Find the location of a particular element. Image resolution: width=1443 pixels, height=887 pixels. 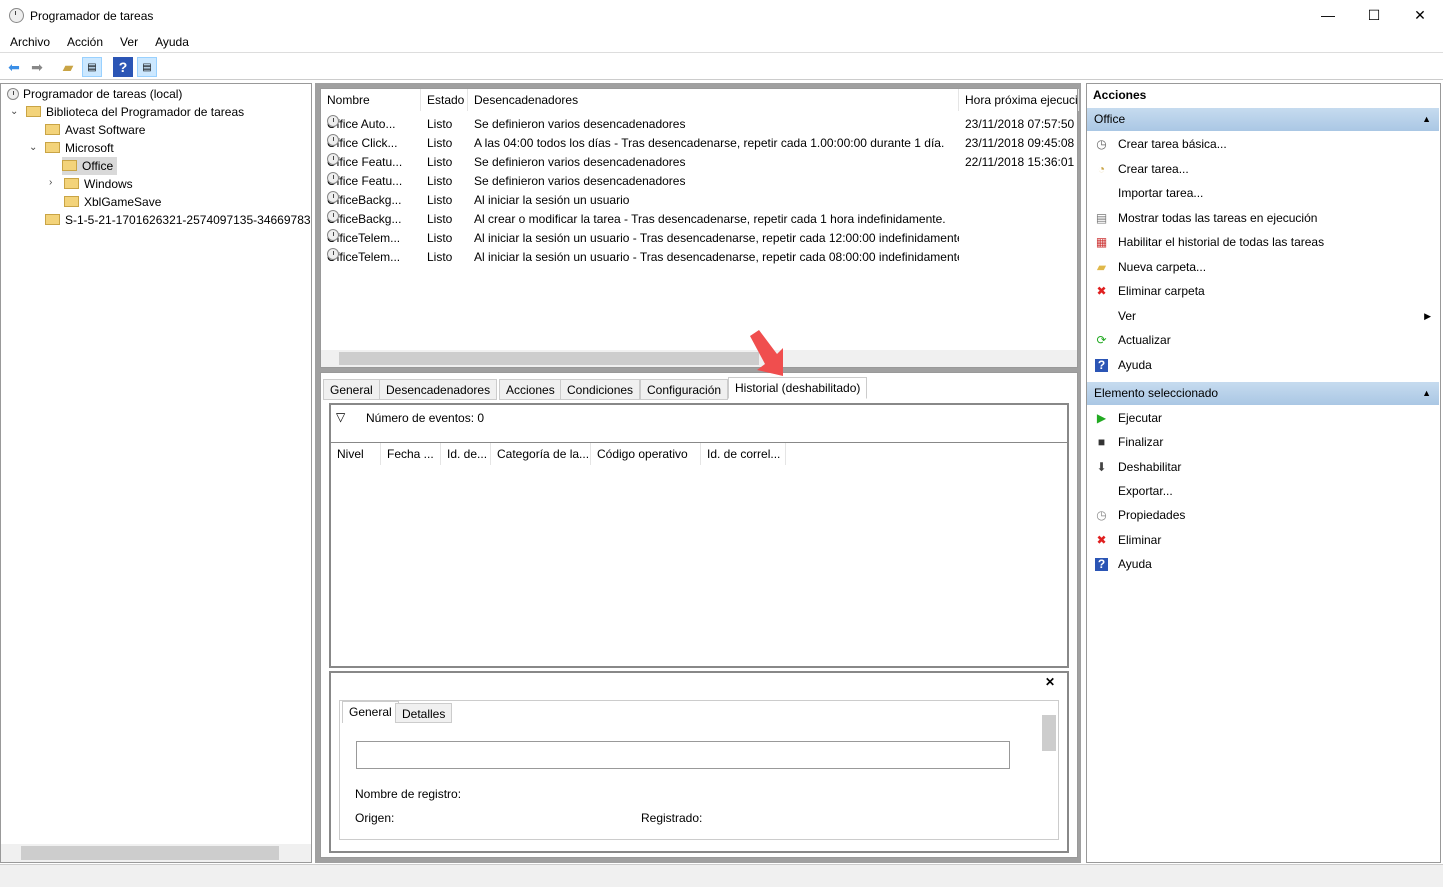

action-label: Finalizar is located at coordinates (1141, 442).